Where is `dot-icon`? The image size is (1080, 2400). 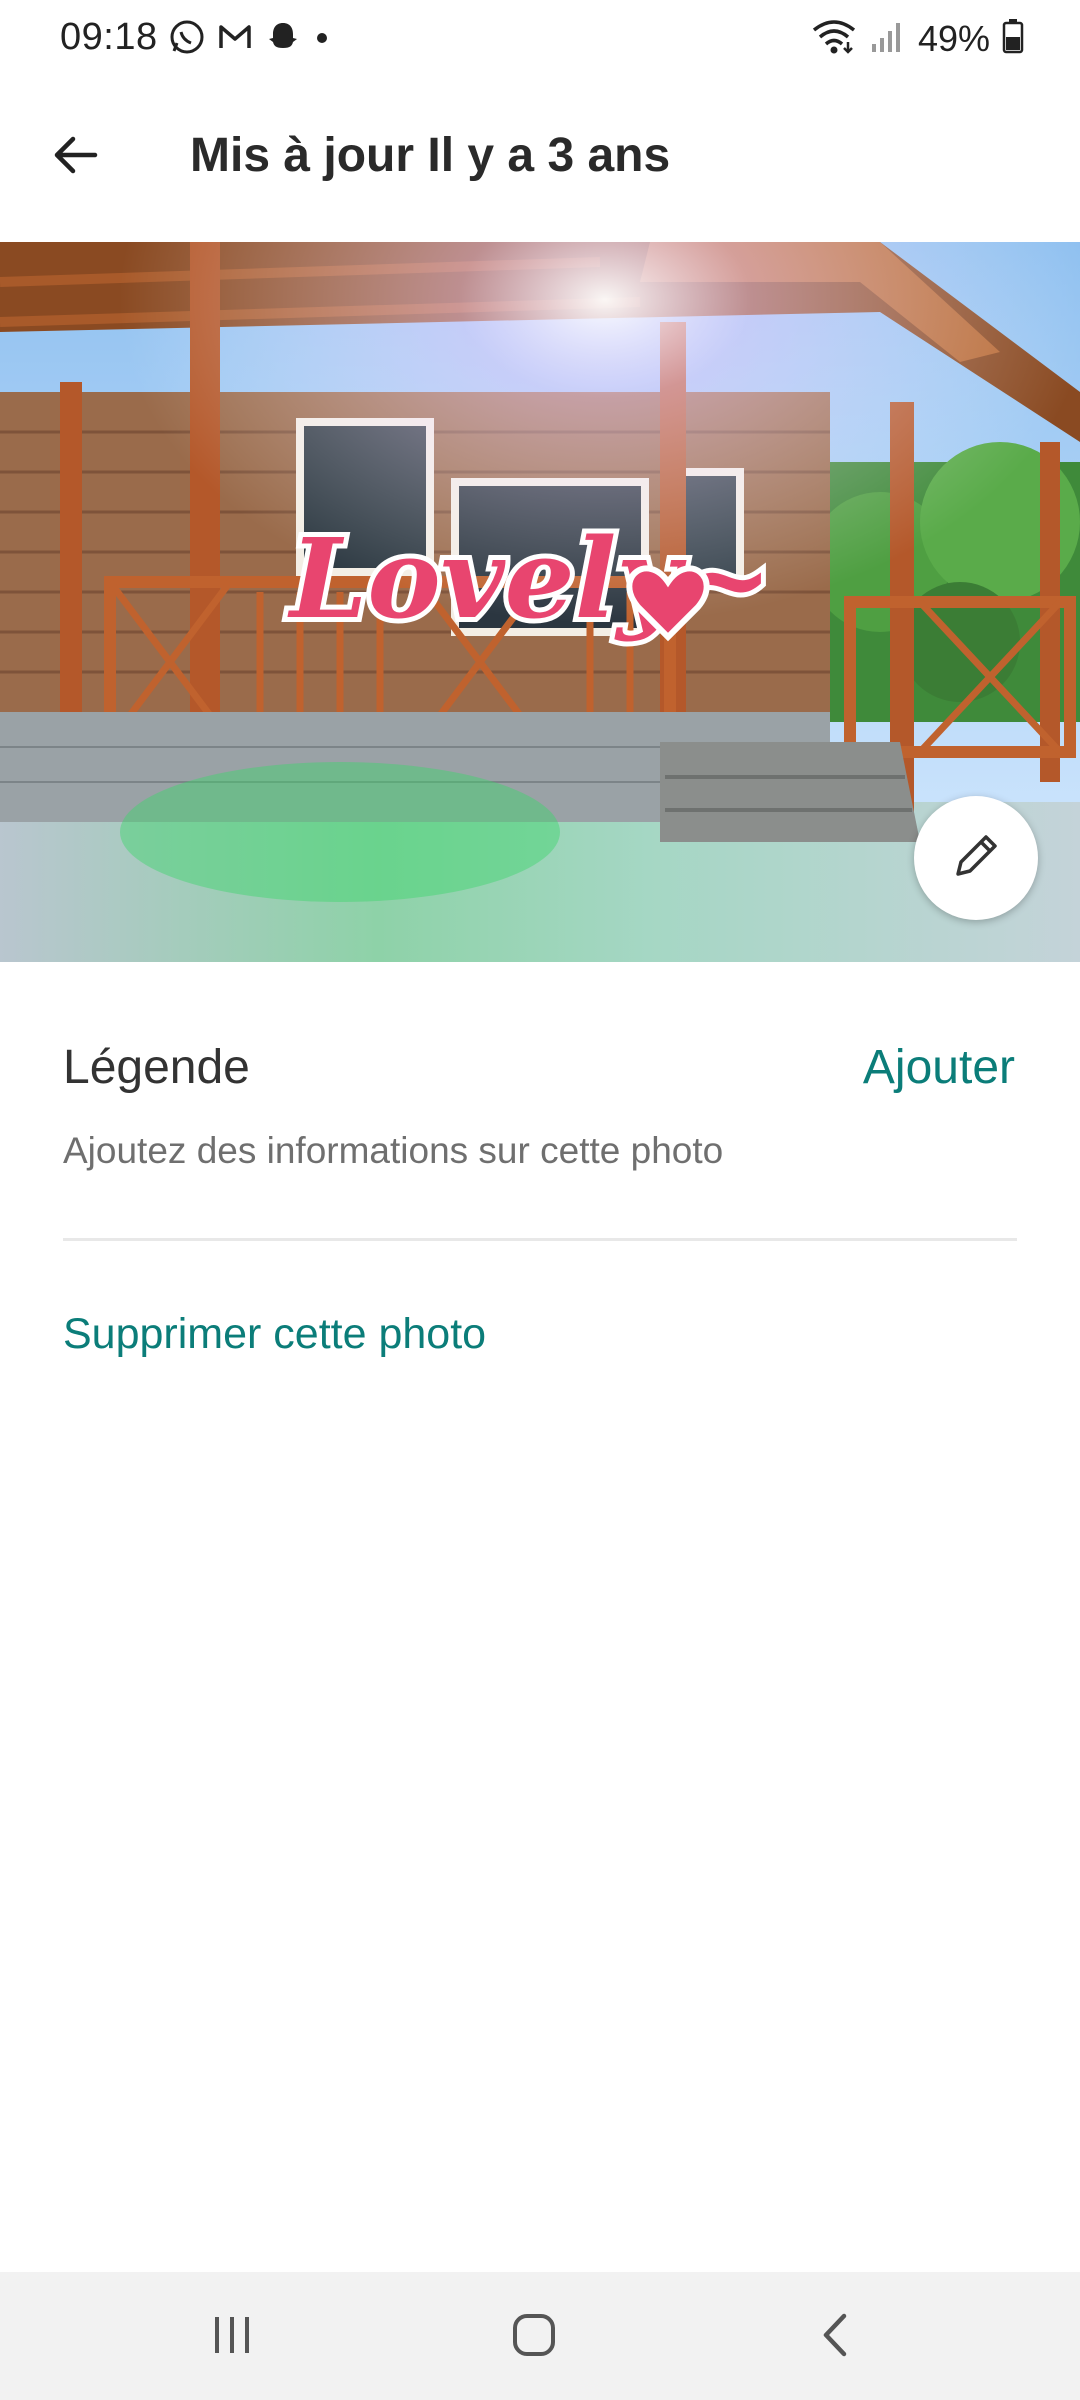 dot-icon is located at coordinates (322, 39).